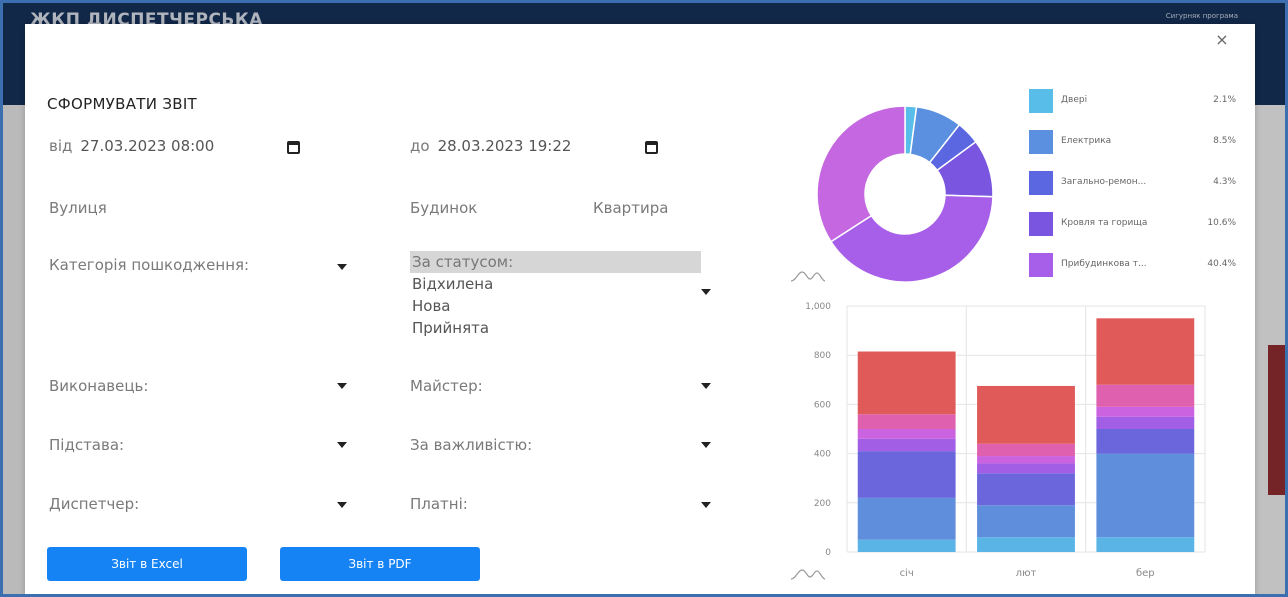  What do you see at coordinates (861, 174) in the screenshot?
I see `donut-slice` at bounding box center [861, 174].